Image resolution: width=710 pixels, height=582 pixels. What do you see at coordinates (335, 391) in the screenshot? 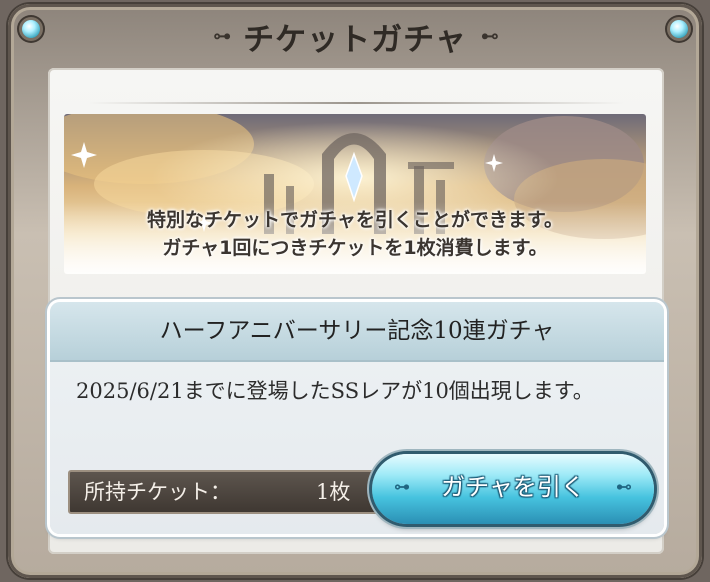
I see `gacha-card-description: 2025/6/21までに登場したSSレアが10個出現します。` at bounding box center [335, 391].